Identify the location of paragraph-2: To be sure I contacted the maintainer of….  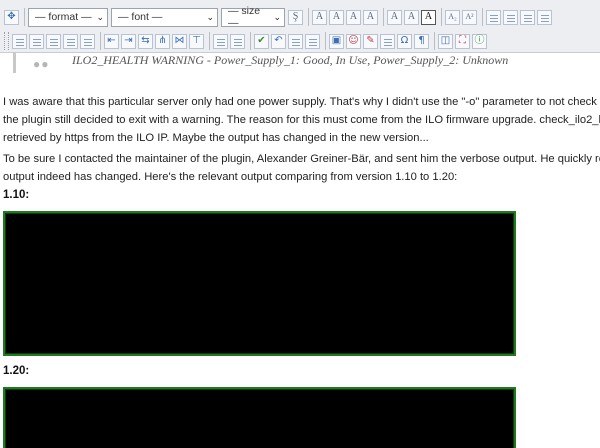
(301, 168).